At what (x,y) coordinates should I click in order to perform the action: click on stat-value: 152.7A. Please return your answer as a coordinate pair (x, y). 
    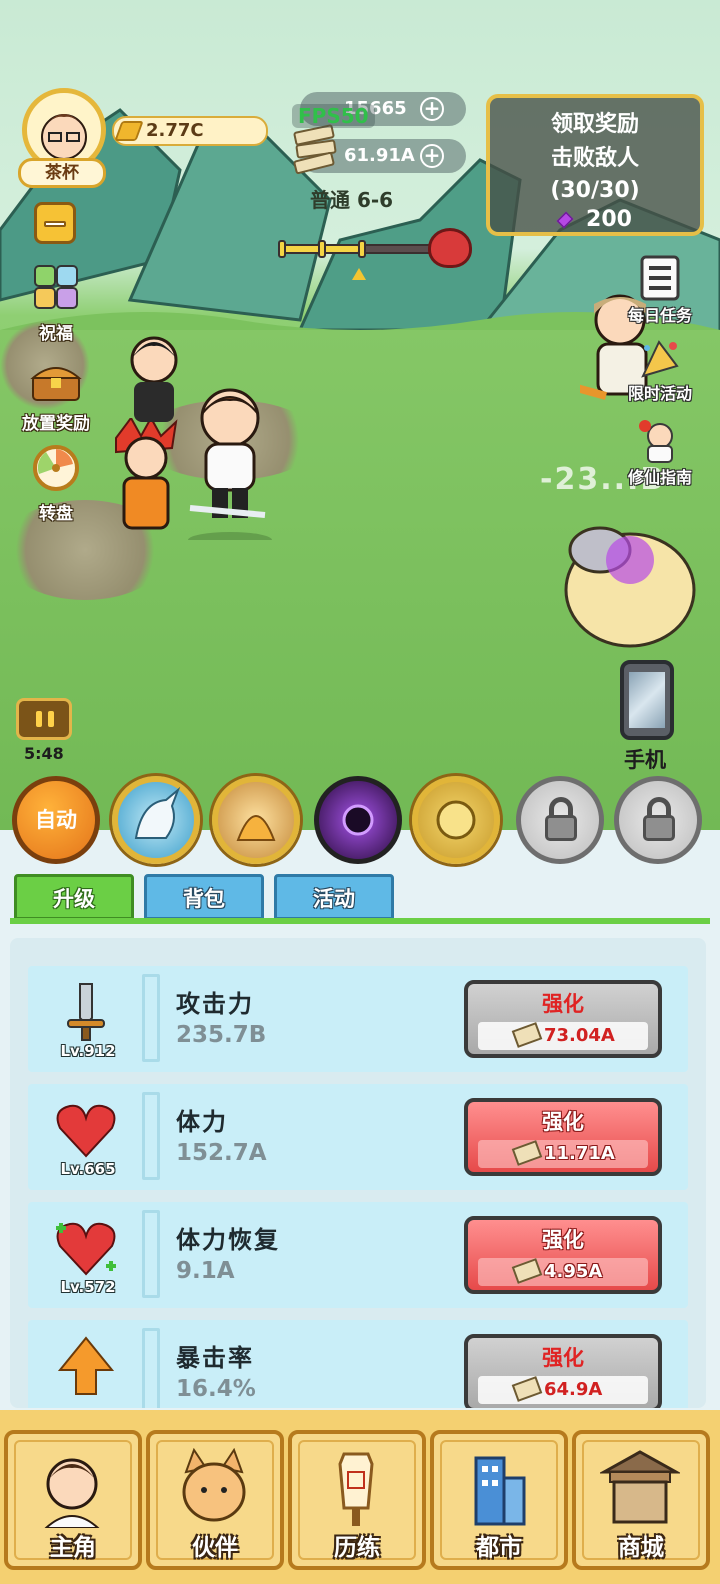
    Looking at the image, I should click on (221, 1153).